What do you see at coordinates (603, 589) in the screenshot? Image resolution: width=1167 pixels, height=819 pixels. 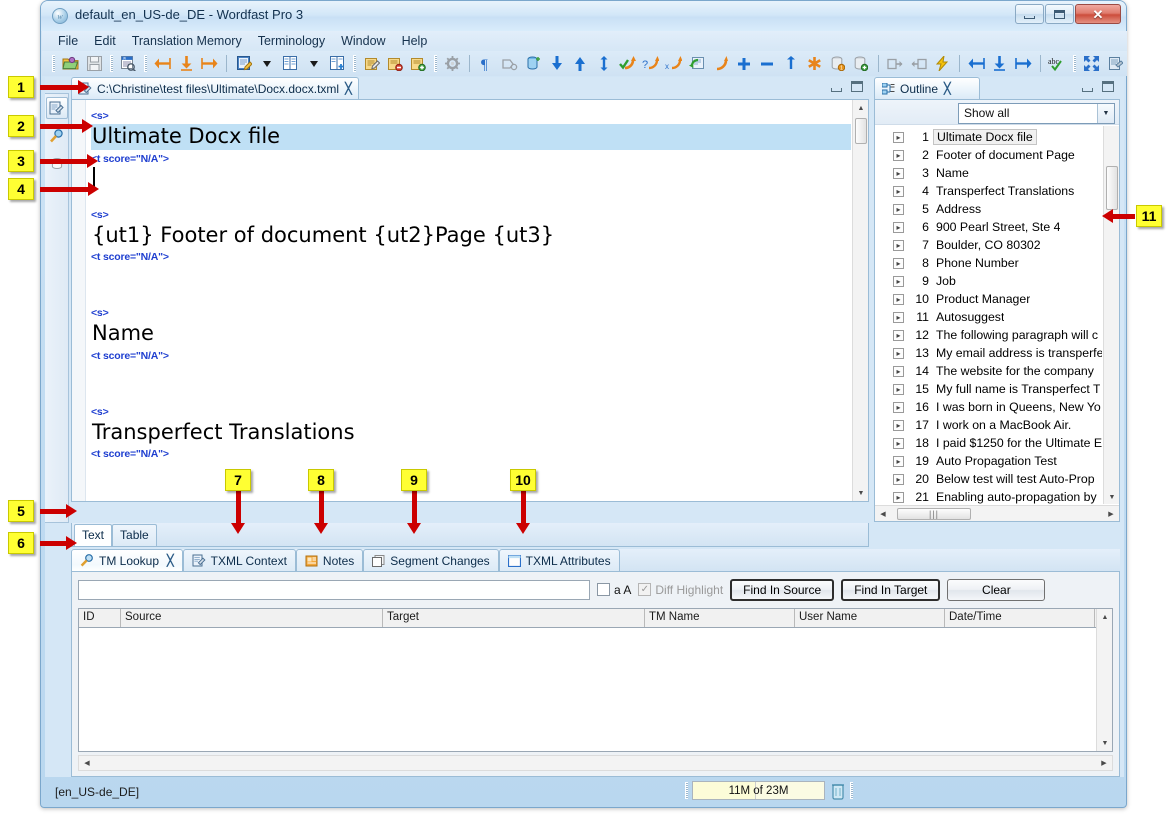 I see `checkbox-box` at bounding box center [603, 589].